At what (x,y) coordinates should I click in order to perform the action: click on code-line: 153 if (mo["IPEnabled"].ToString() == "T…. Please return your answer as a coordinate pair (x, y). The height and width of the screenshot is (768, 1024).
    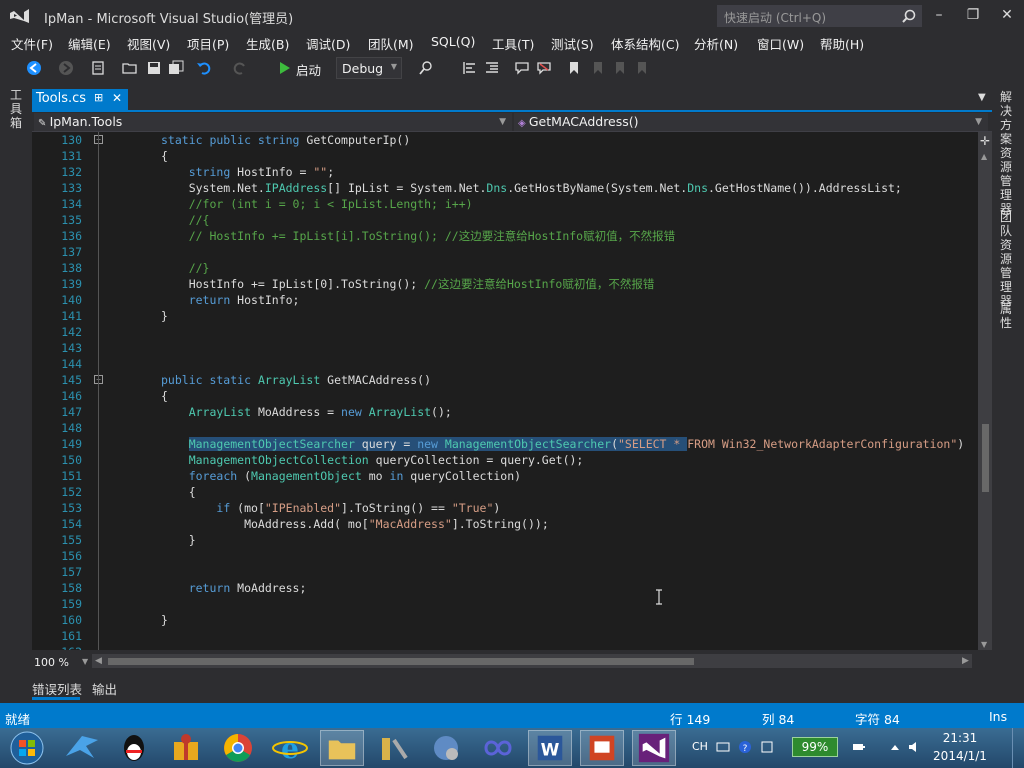
    Looking at the image, I should click on (505, 508).